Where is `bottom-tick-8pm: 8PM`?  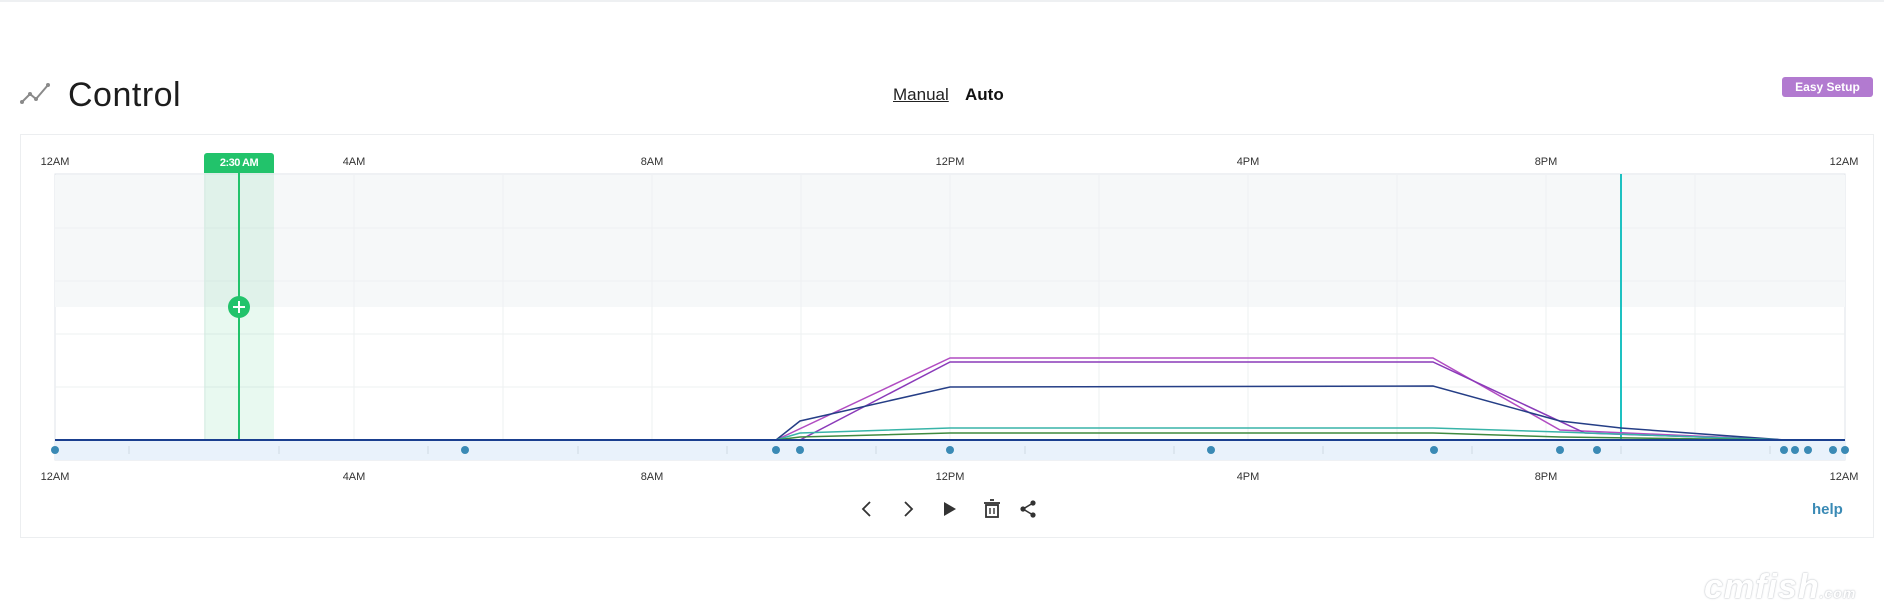 bottom-tick-8pm: 8PM is located at coordinates (1546, 477).